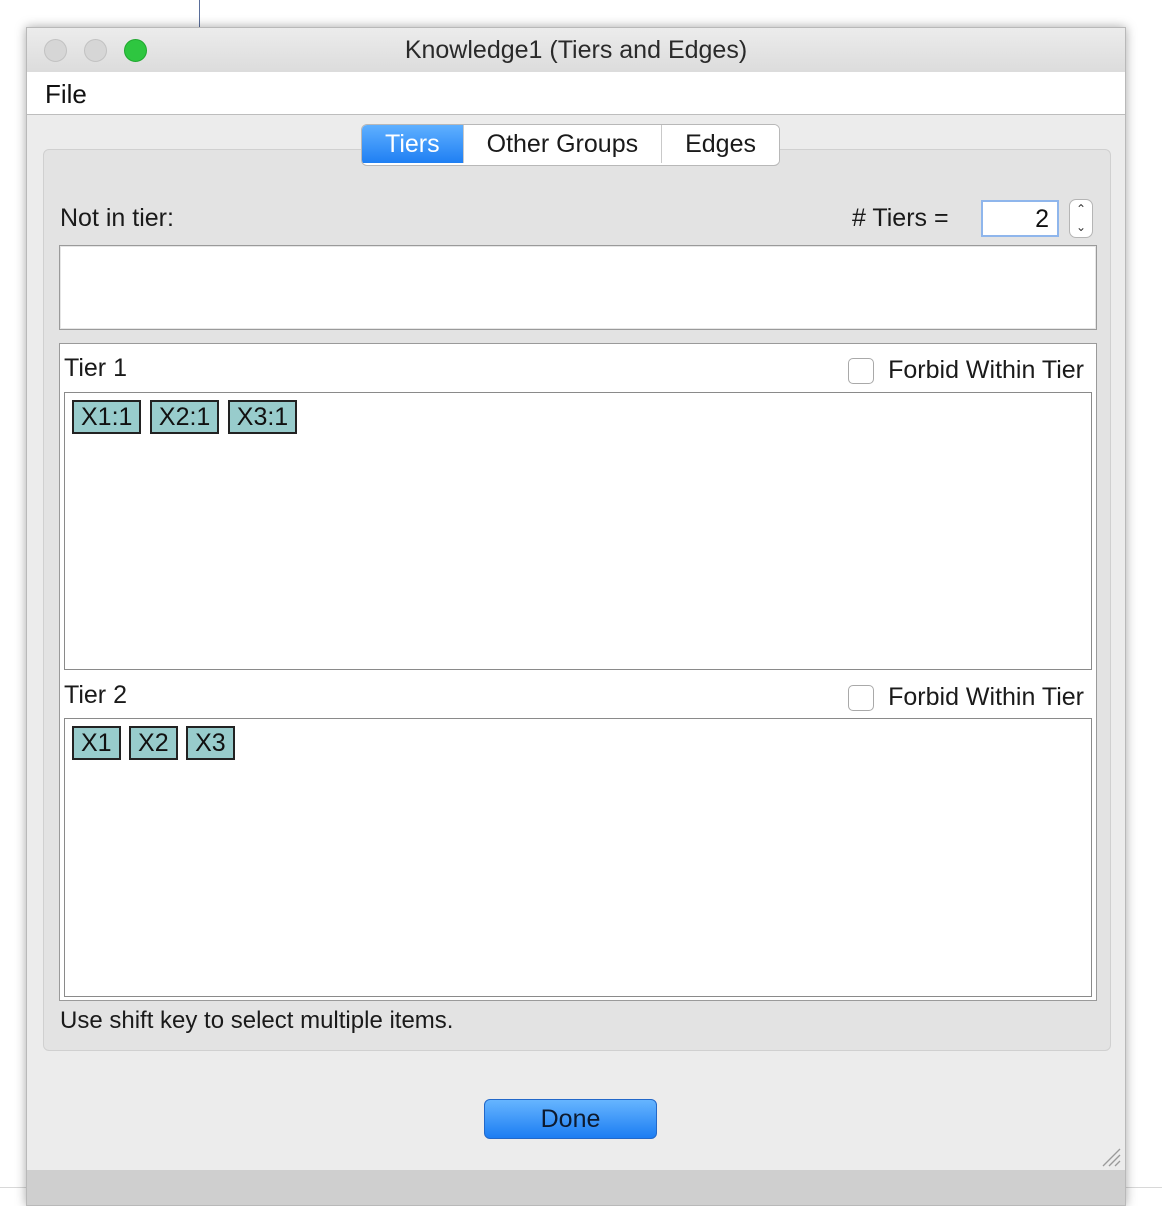 Image resolution: width=1162 pixels, height=1206 pixels. I want to click on tab-other-groups: Other Groups, so click(563, 144).